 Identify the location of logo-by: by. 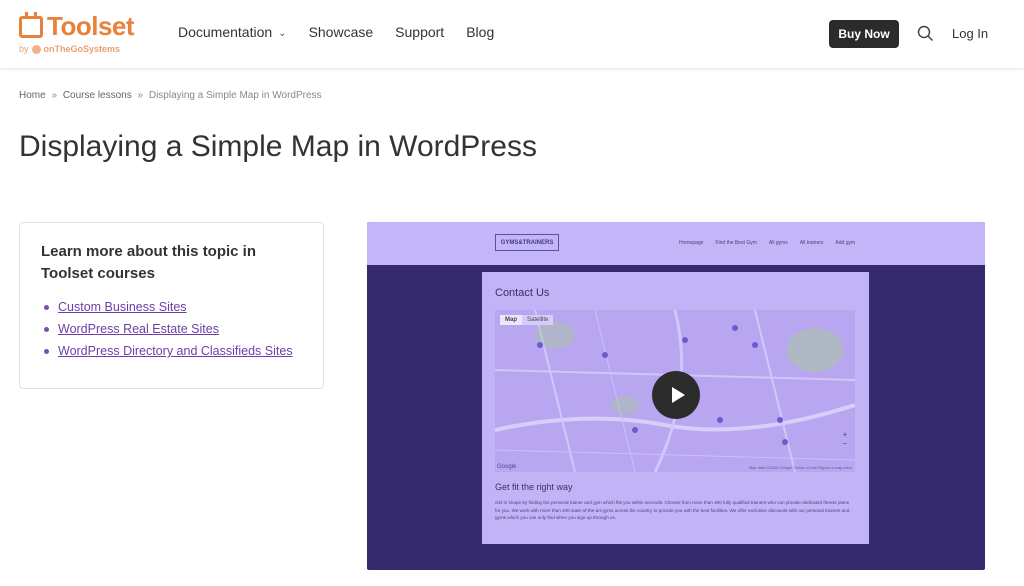
(24, 49).